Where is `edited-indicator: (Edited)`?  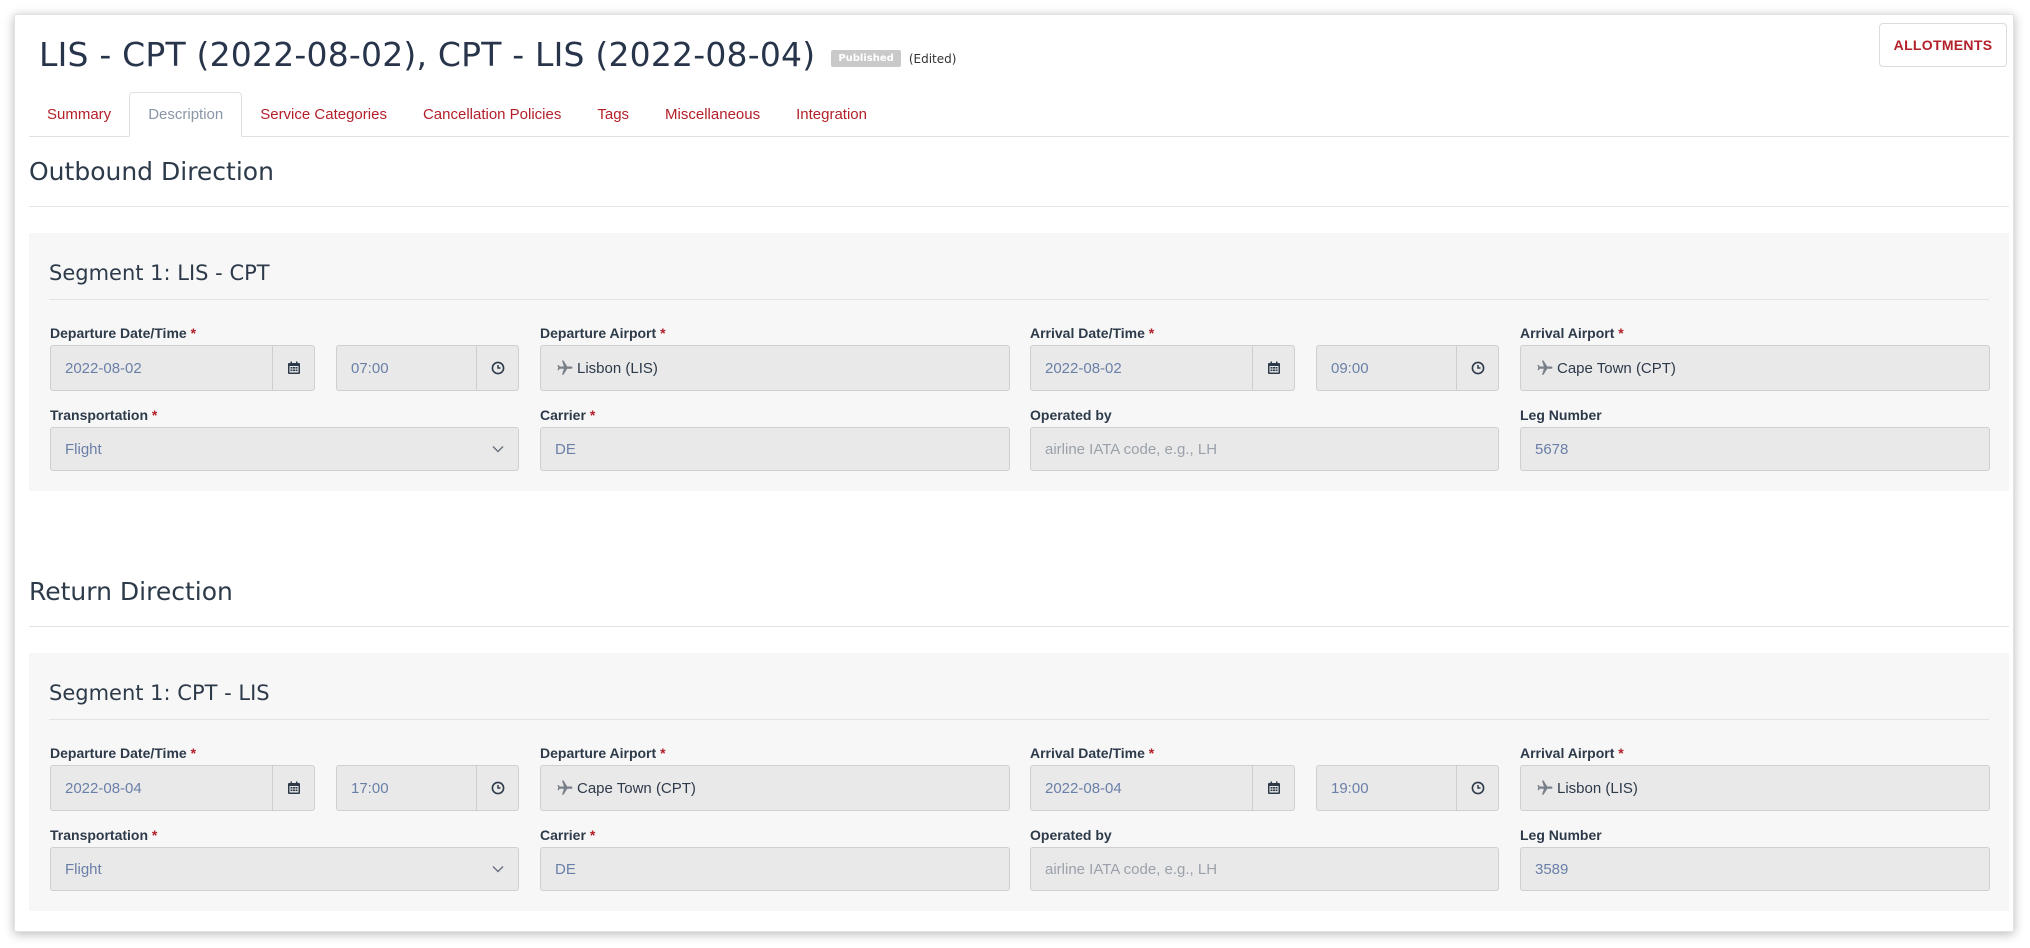 edited-indicator: (Edited) is located at coordinates (932, 58).